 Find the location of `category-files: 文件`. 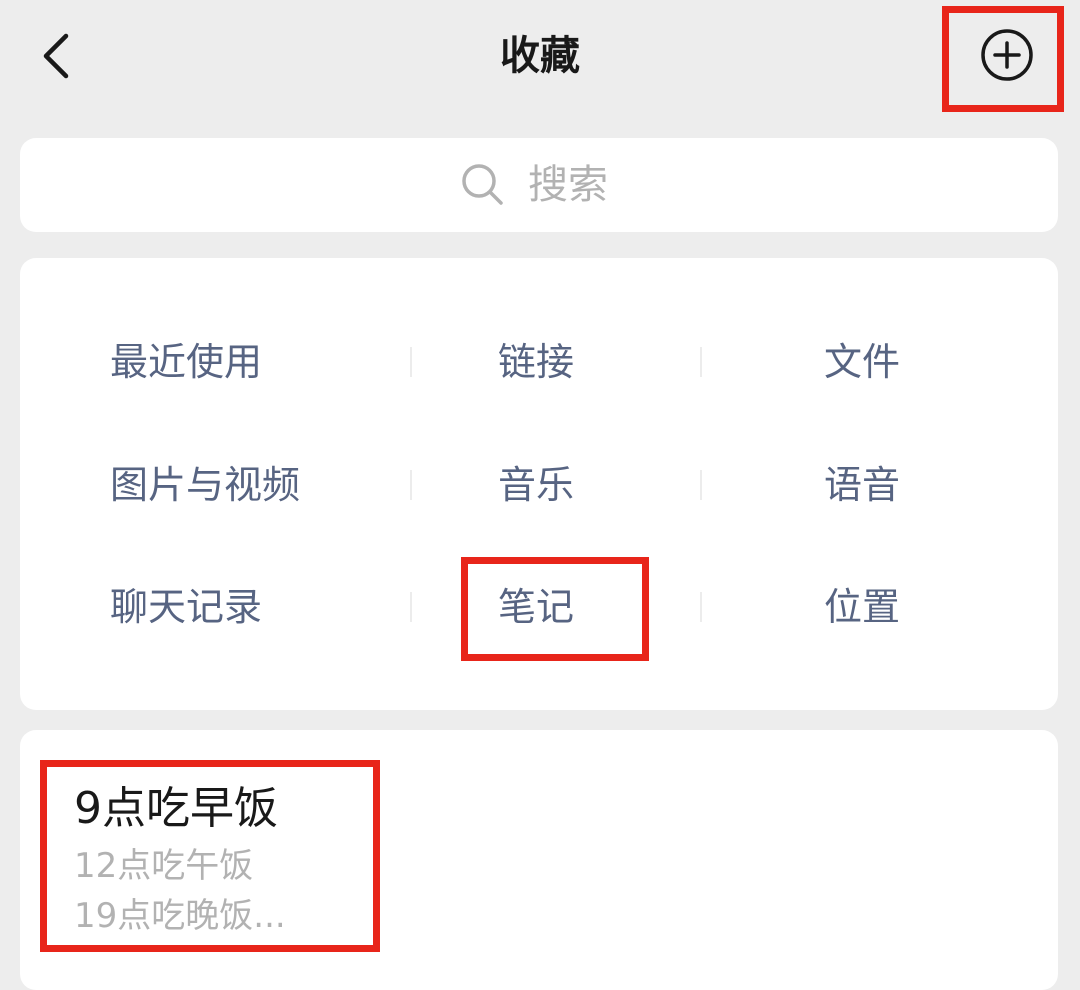

category-files: 文件 is located at coordinates (862, 362).